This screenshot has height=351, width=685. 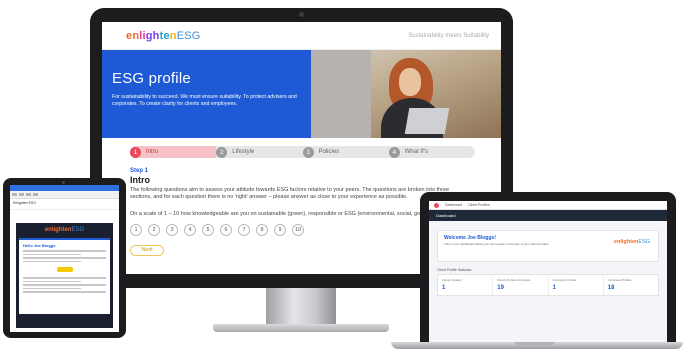 What do you see at coordinates (631, 242) in the screenshot?
I see `dashboard-logo: enlightenESG` at bounding box center [631, 242].